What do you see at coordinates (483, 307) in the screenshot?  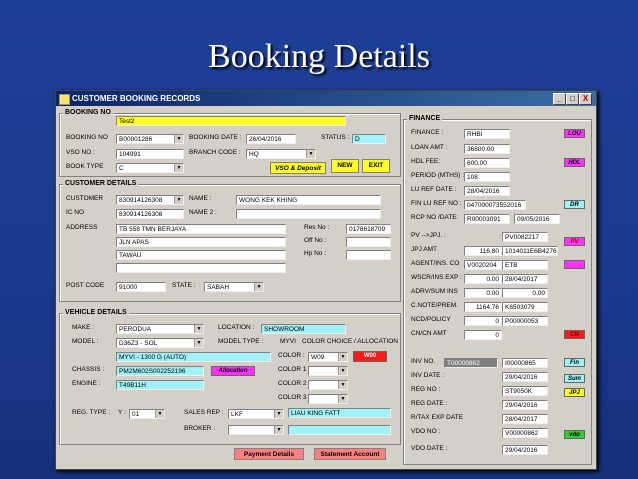 I see `cnote-amt-field: 1164.76` at bounding box center [483, 307].